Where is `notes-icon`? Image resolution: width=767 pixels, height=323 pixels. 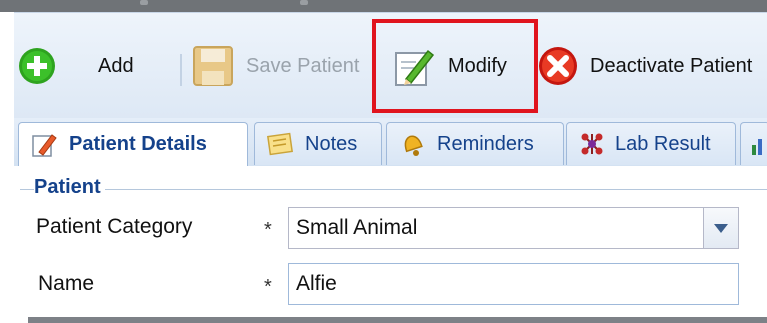
notes-icon is located at coordinates (280, 144).